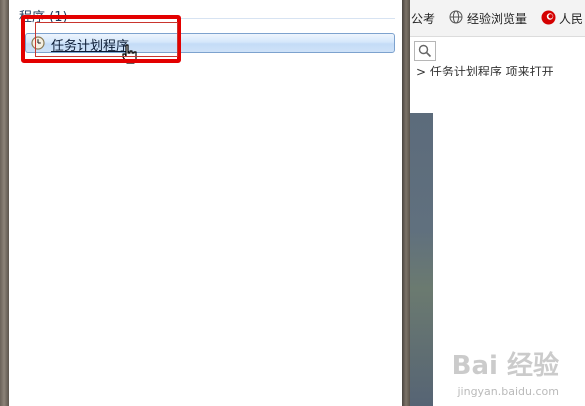  I want to click on watermark-logo: Bai 经验, so click(505, 366).